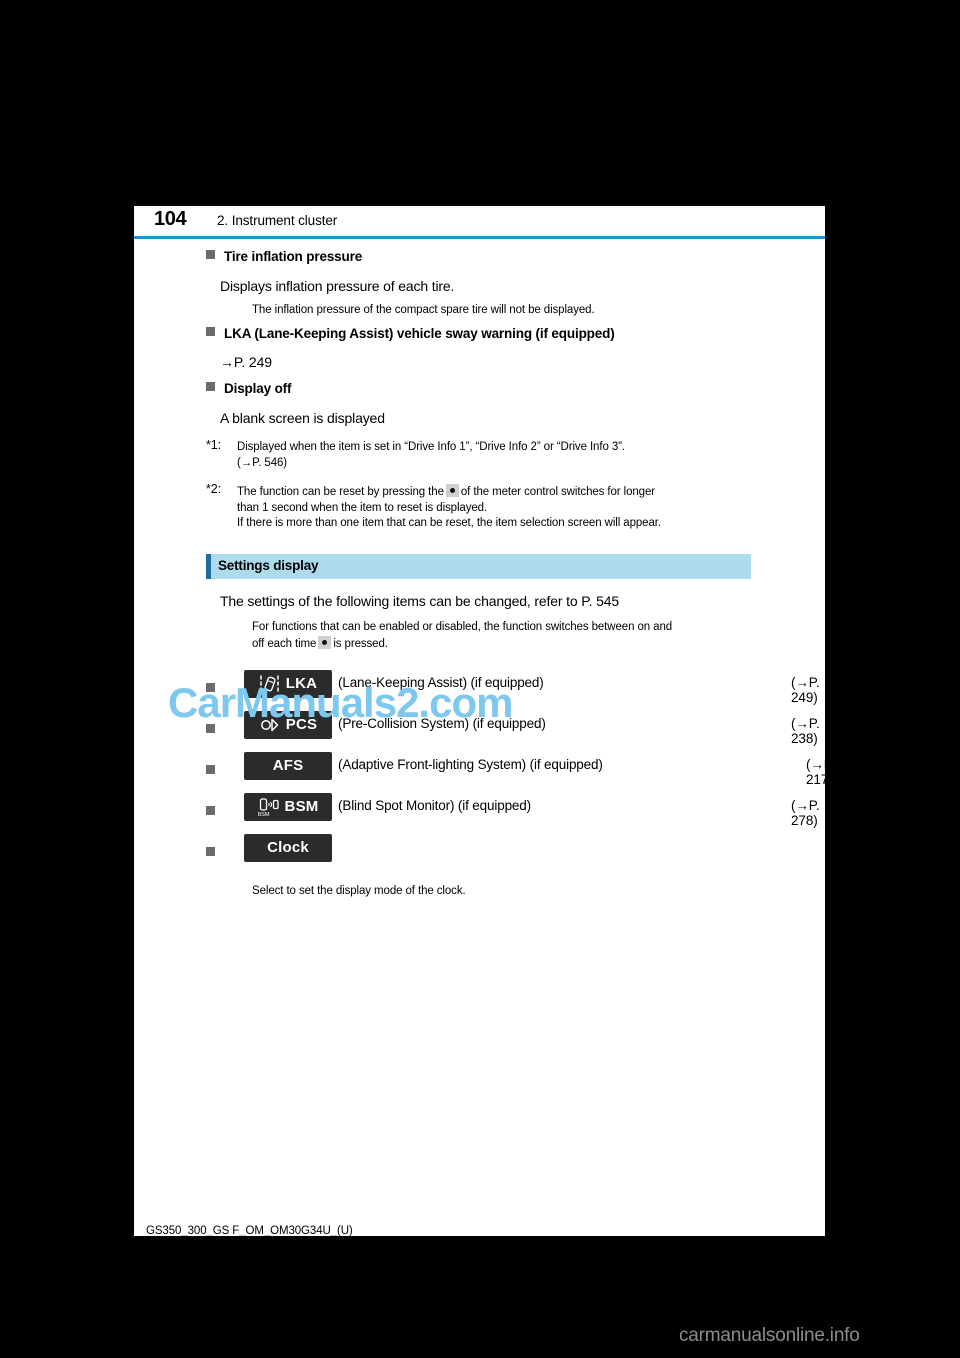 The height and width of the screenshot is (1358, 960). I want to click on setting-reference: (→P. 278), so click(805, 812).